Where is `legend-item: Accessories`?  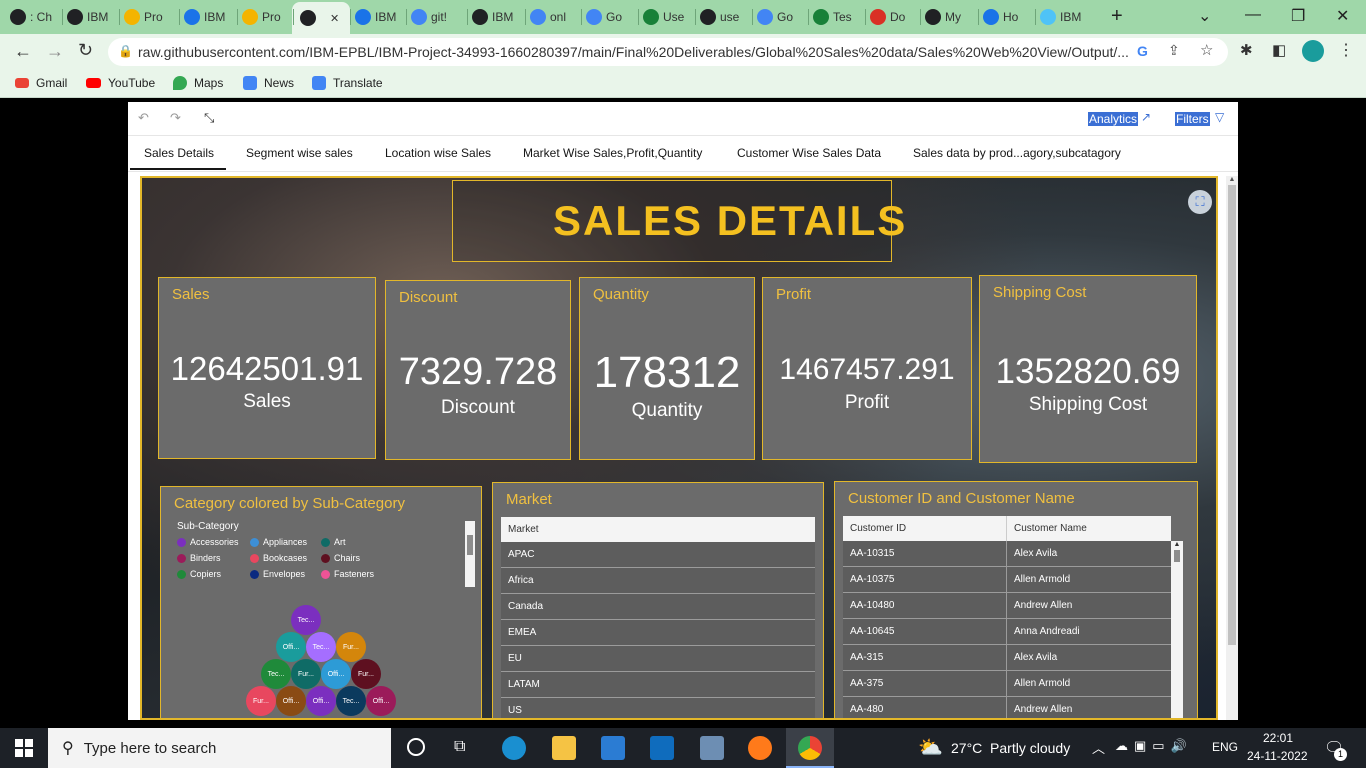
legend-item: Accessories is located at coordinates (208, 542).